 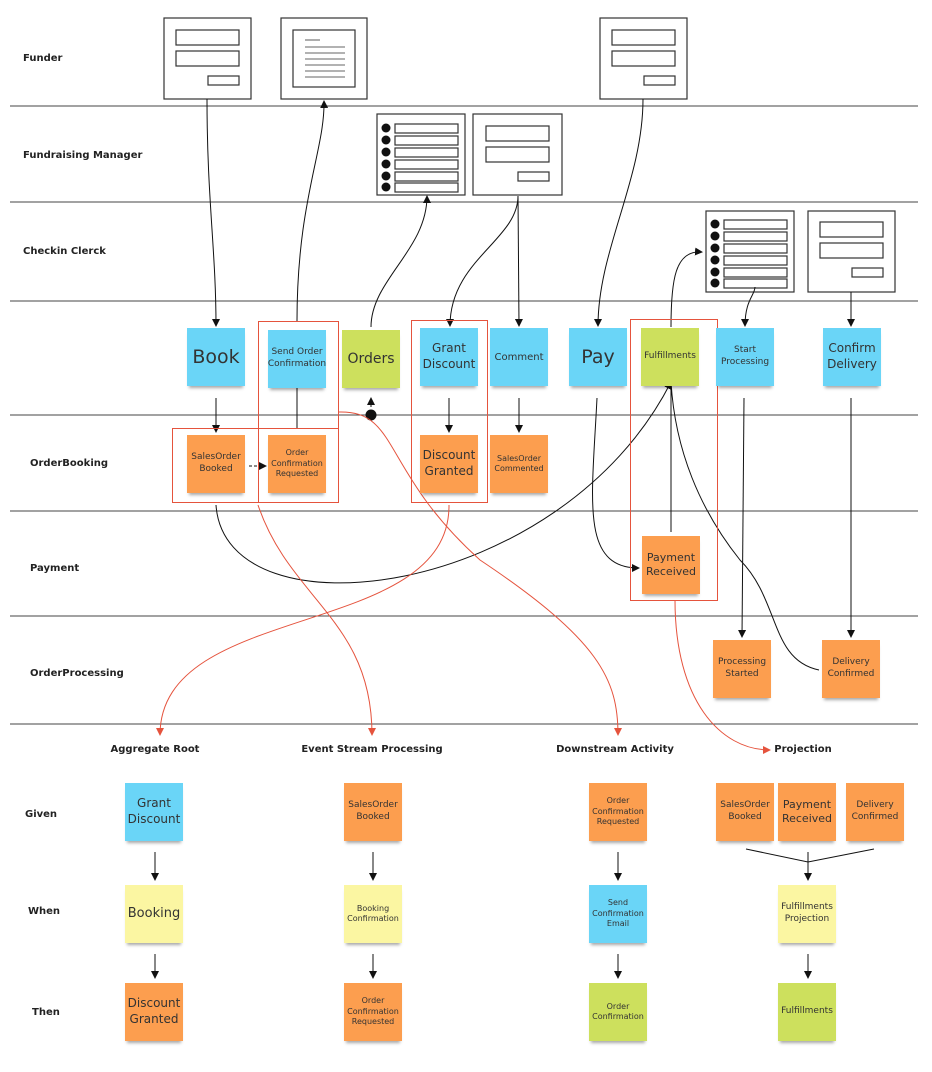 What do you see at coordinates (154, 1012) in the screenshot?
I see `then-discount-granted: Discount Granted` at bounding box center [154, 1012].